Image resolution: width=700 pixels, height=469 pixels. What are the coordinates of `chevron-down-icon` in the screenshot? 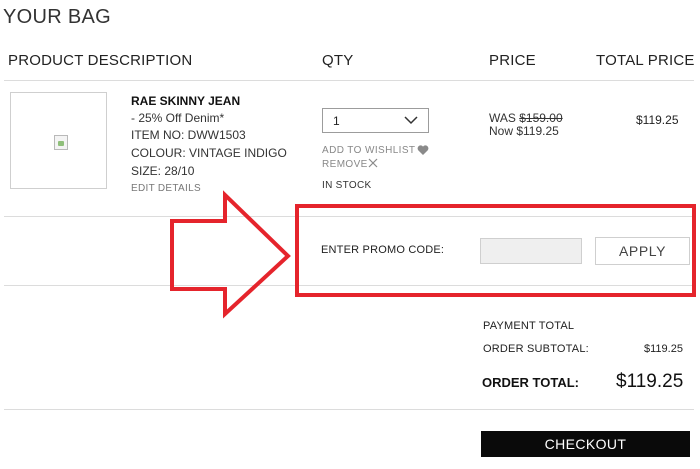 It's located at (411, 120).